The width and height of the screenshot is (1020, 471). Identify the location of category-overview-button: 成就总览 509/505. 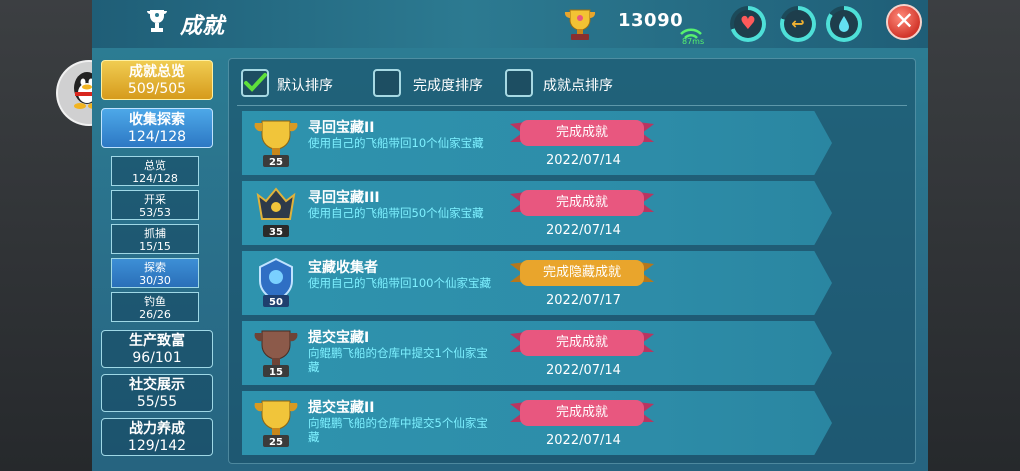
(157, 80).